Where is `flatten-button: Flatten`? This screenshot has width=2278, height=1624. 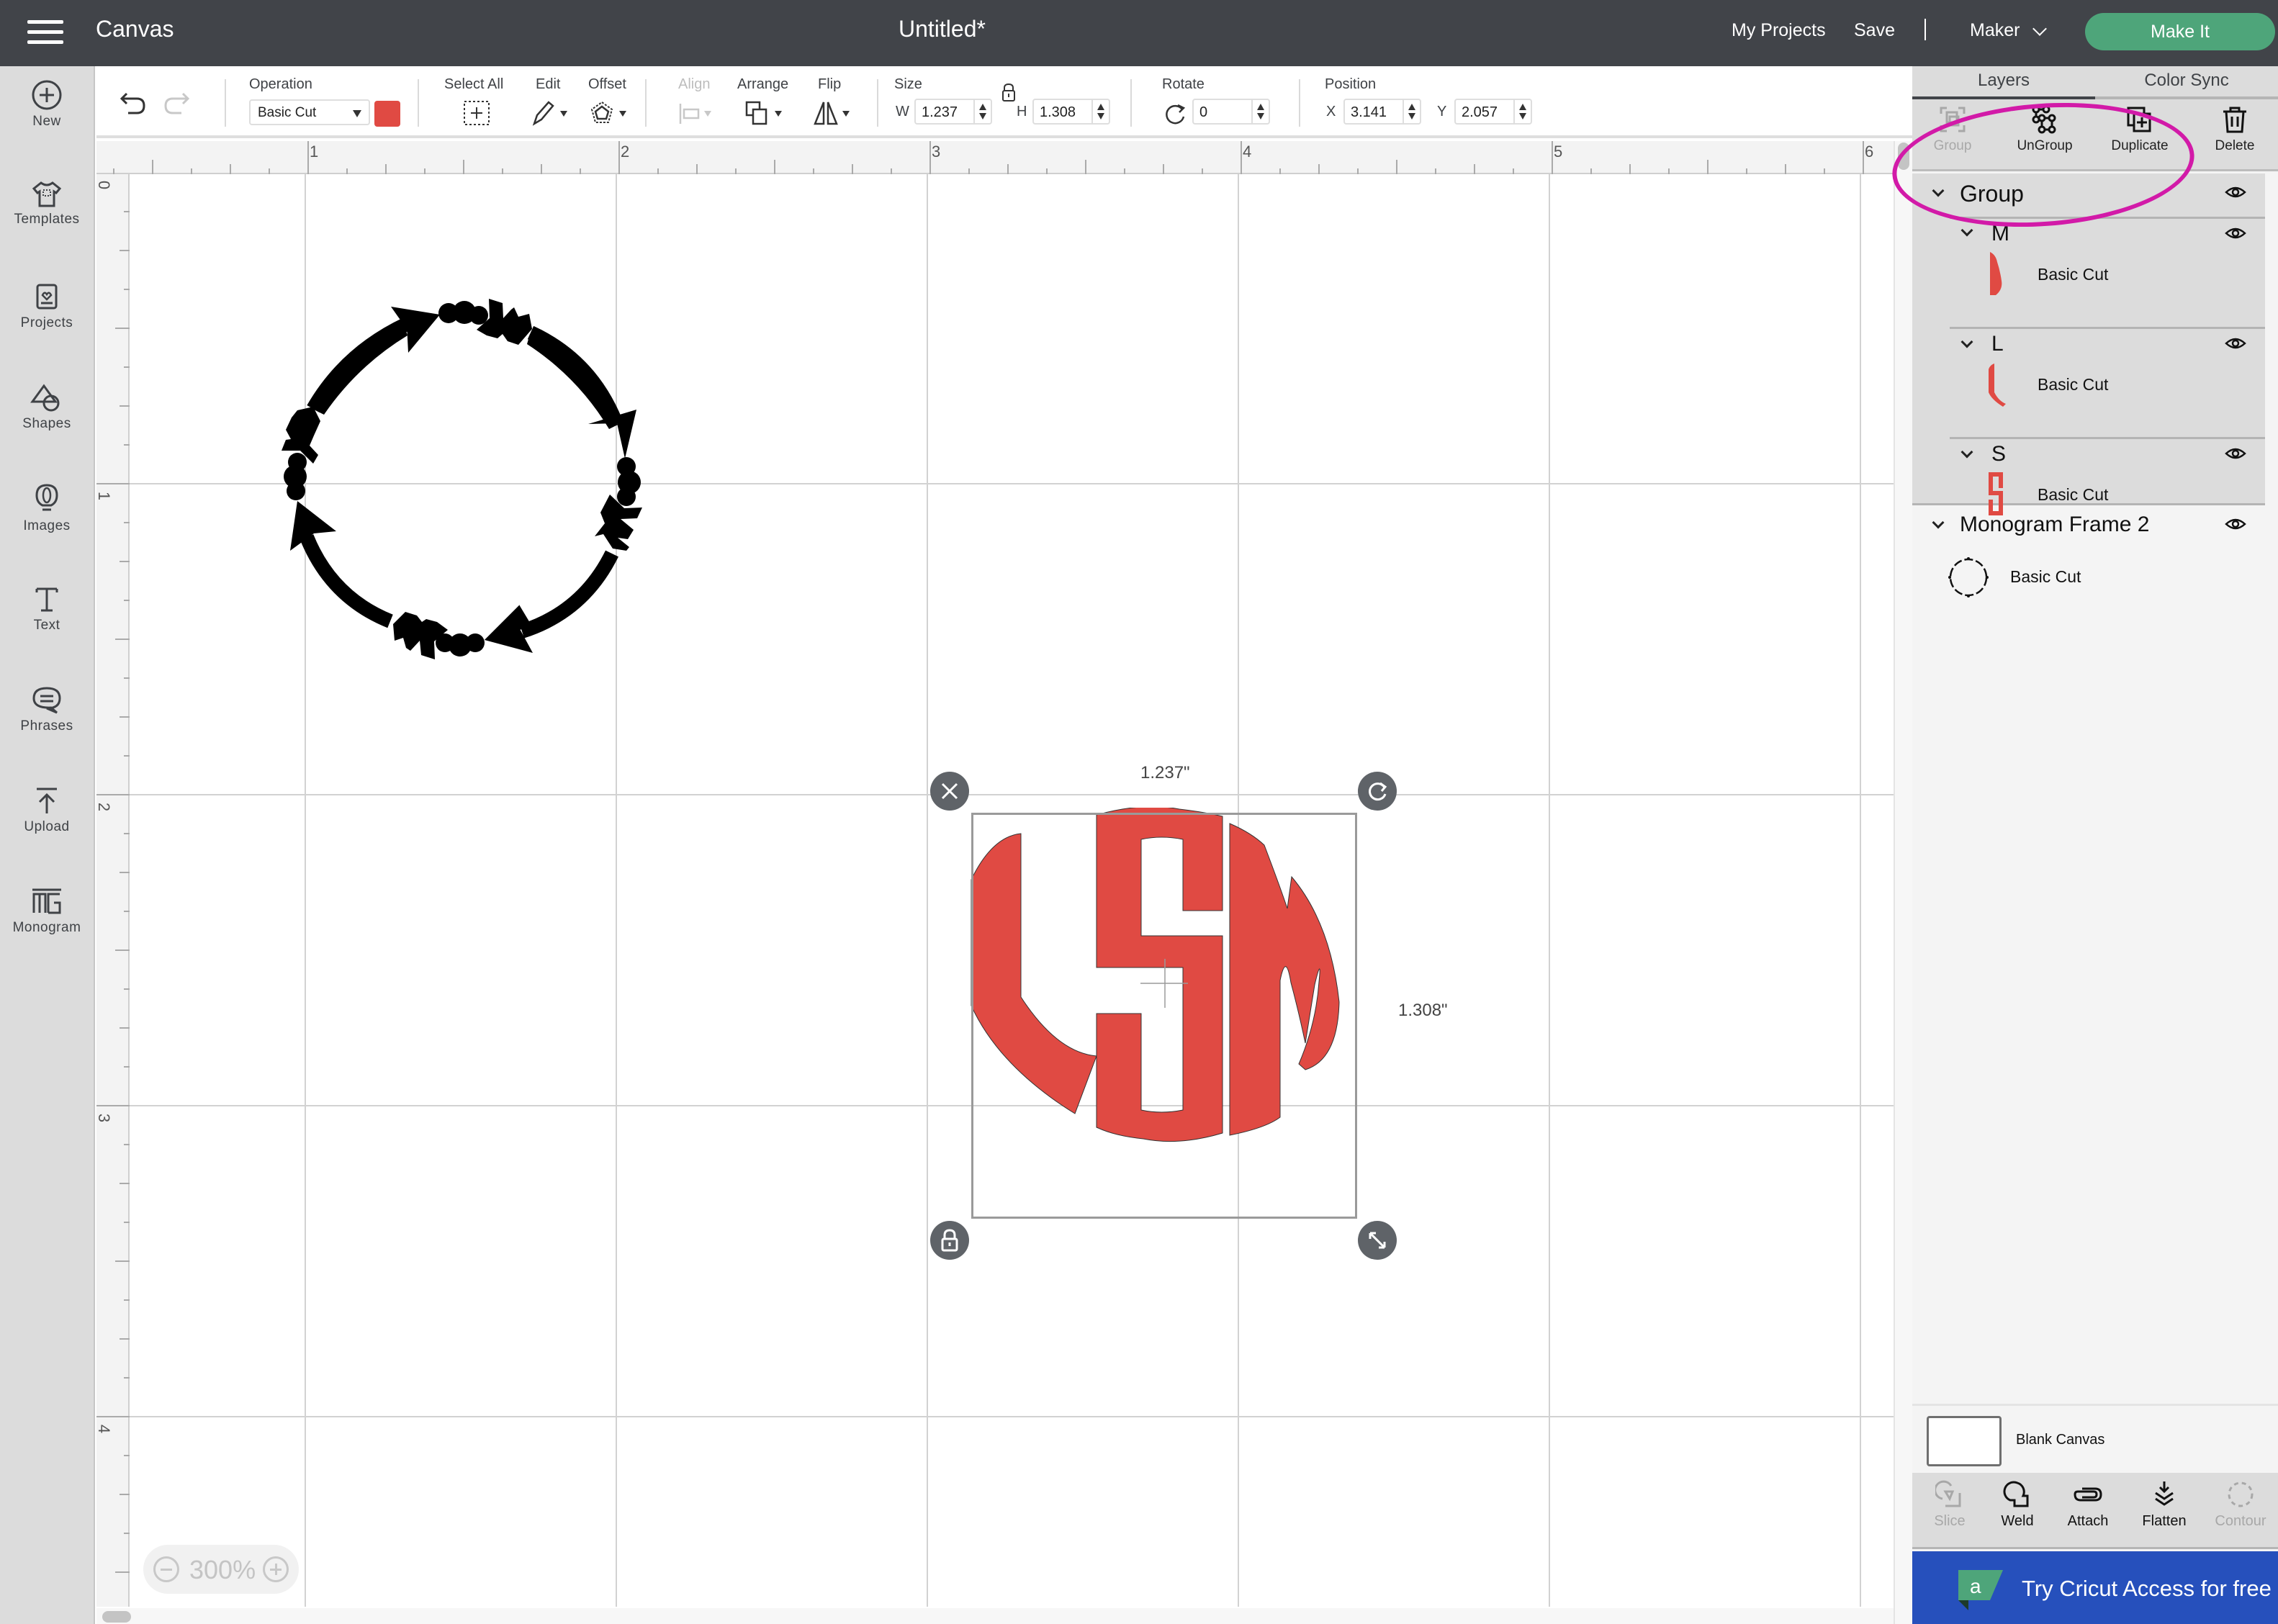 flatten-button: Flatten is located at coordinates (2164, 1505).